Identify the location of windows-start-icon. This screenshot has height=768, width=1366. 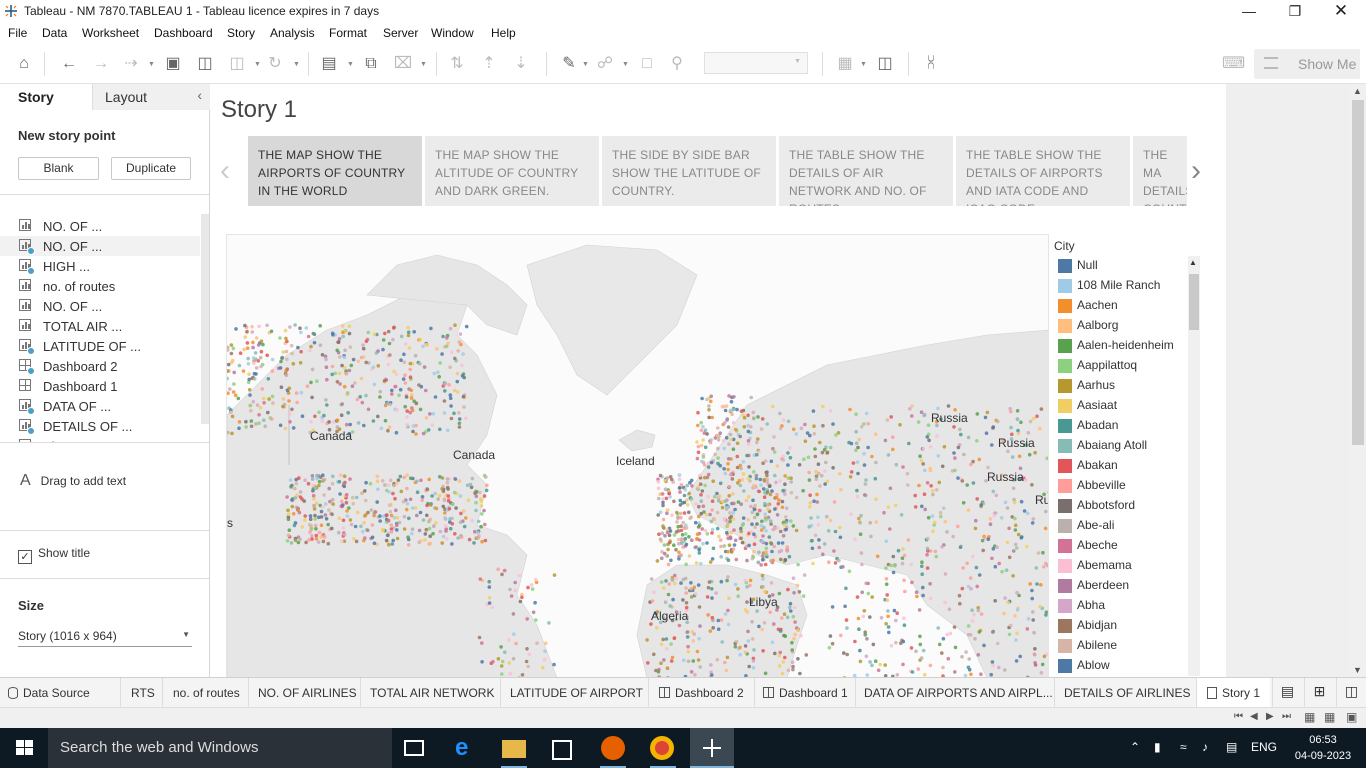
(24, 748).